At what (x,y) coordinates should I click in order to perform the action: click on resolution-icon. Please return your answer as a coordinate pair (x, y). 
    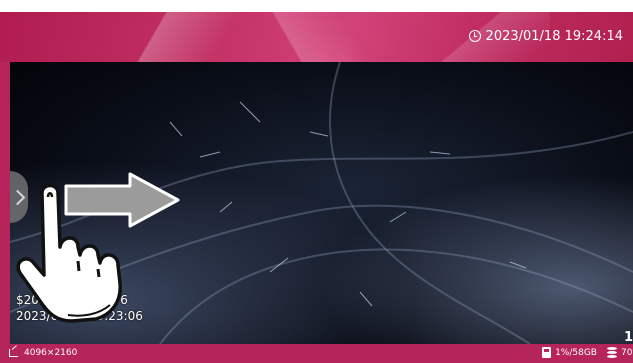
    Looking at the image, I should click on (14, 353).